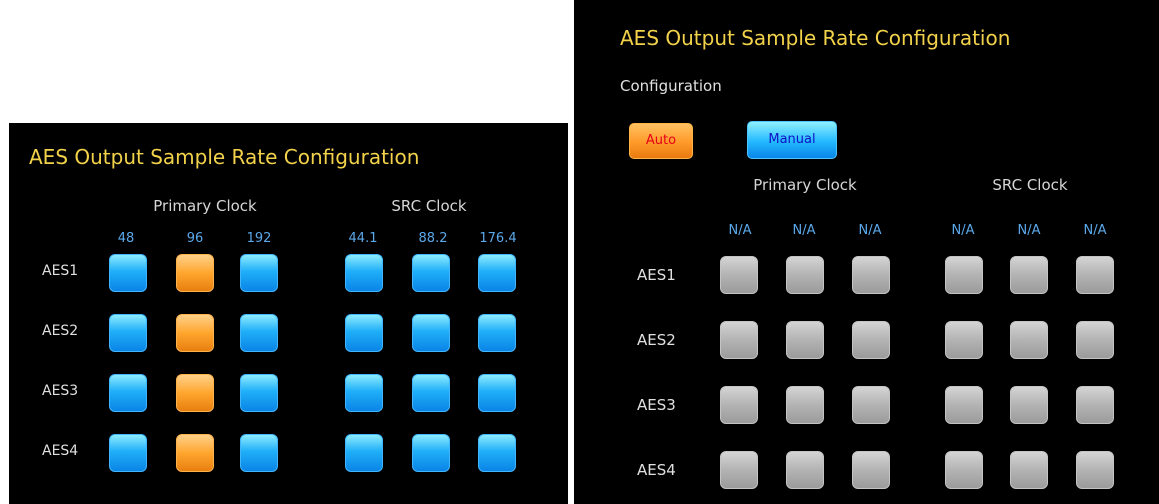  I want to click on col-header-1: N/A, so click(740, 230).